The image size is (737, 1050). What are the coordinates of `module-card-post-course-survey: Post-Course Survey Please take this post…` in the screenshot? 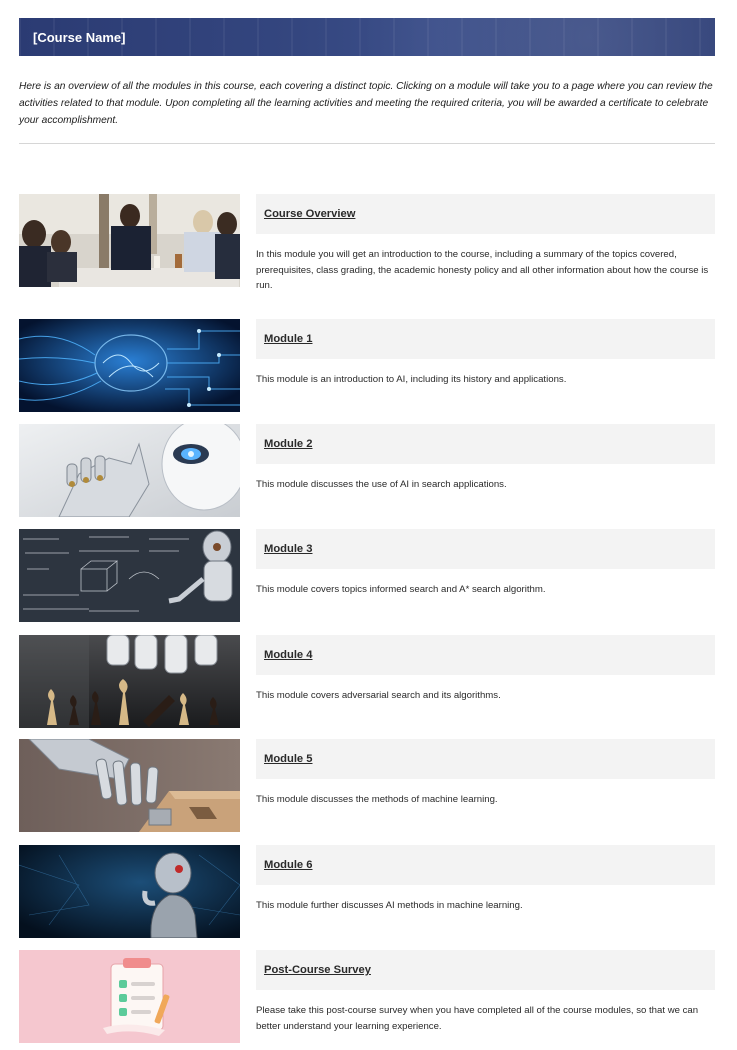 It's located at (367, 996).